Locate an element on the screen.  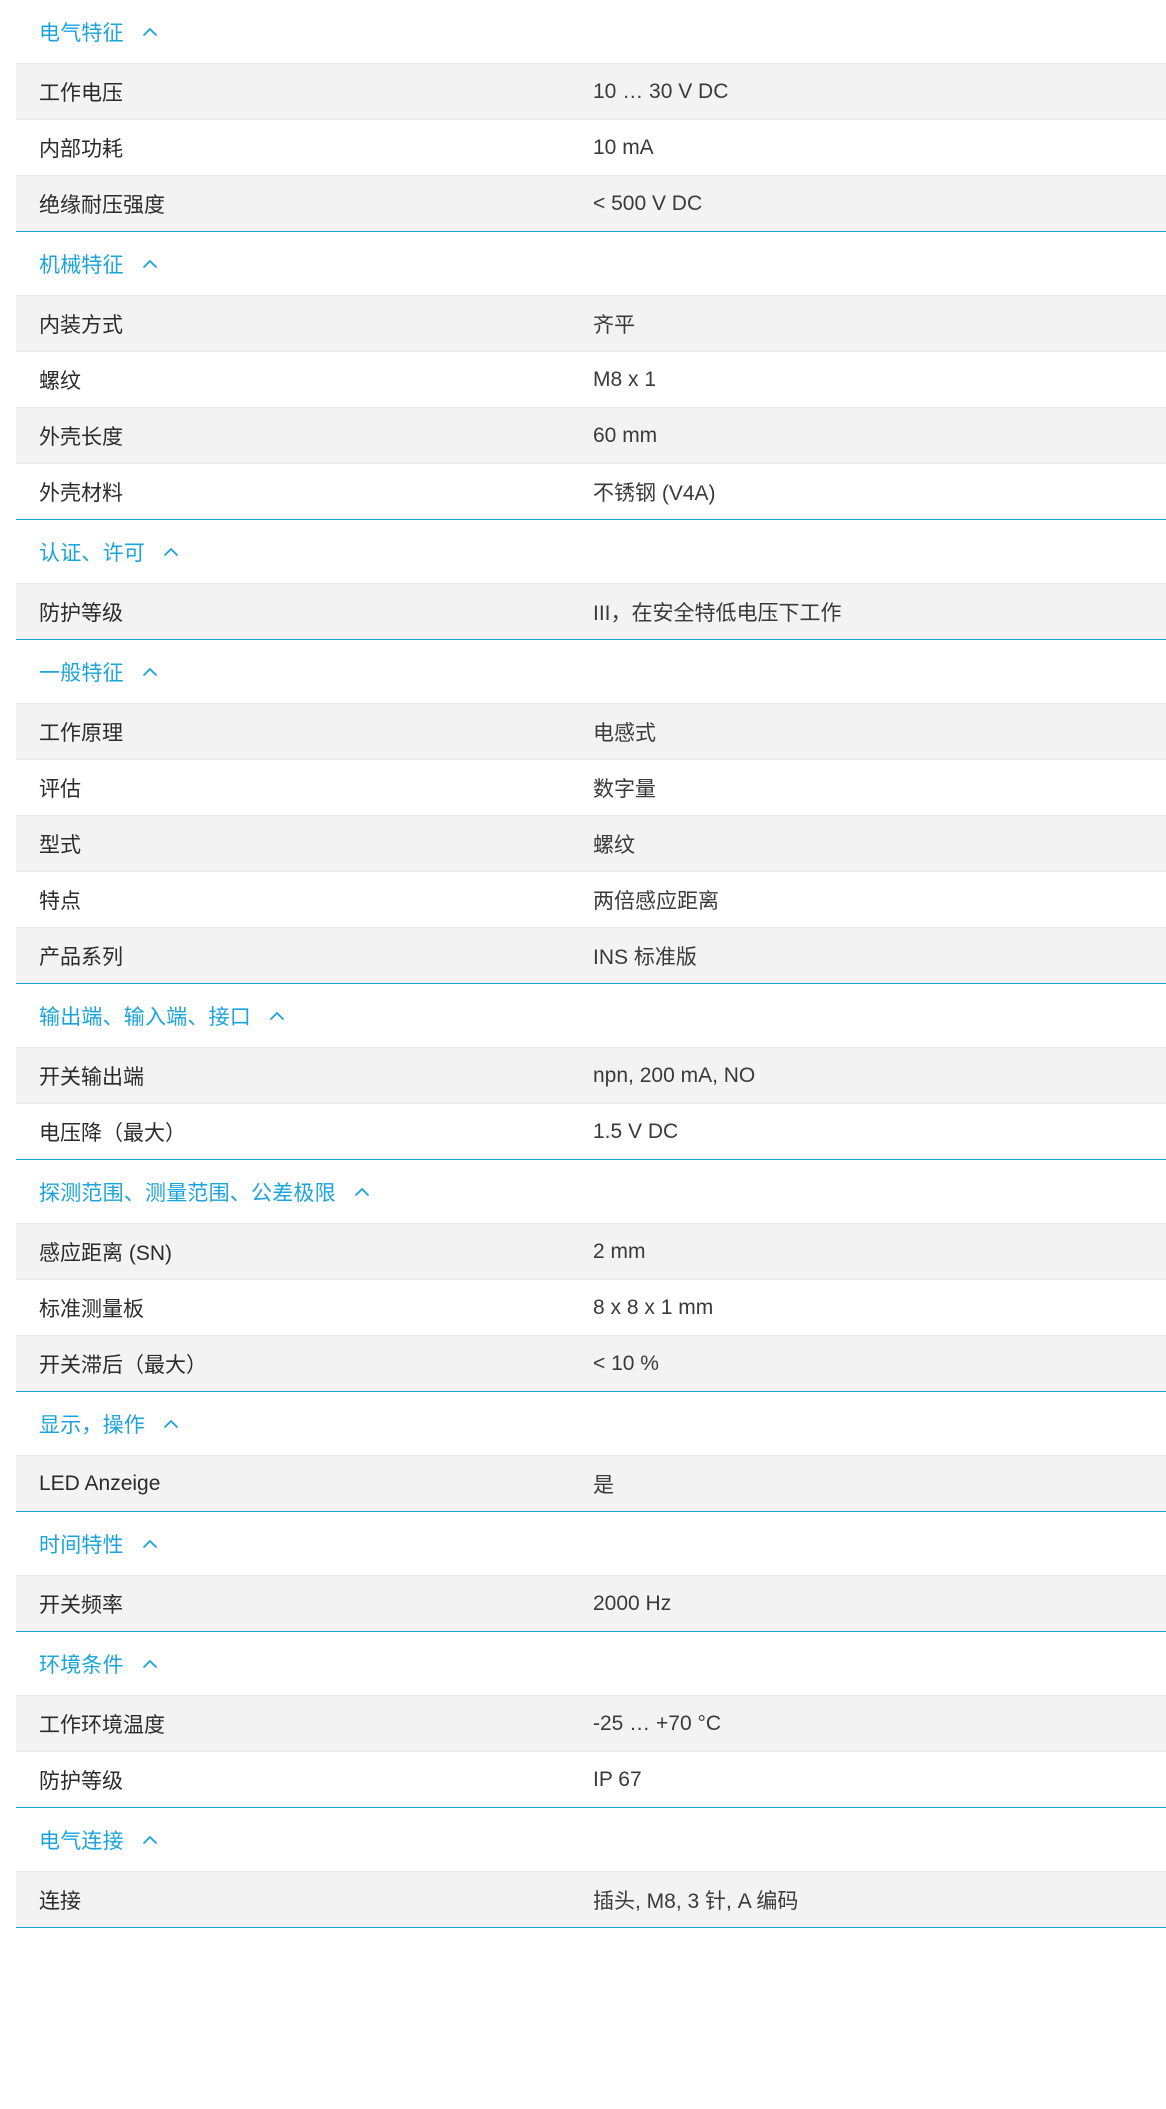
section-rows: LED Anzeige 是 is located at coordinates (591, 1484).